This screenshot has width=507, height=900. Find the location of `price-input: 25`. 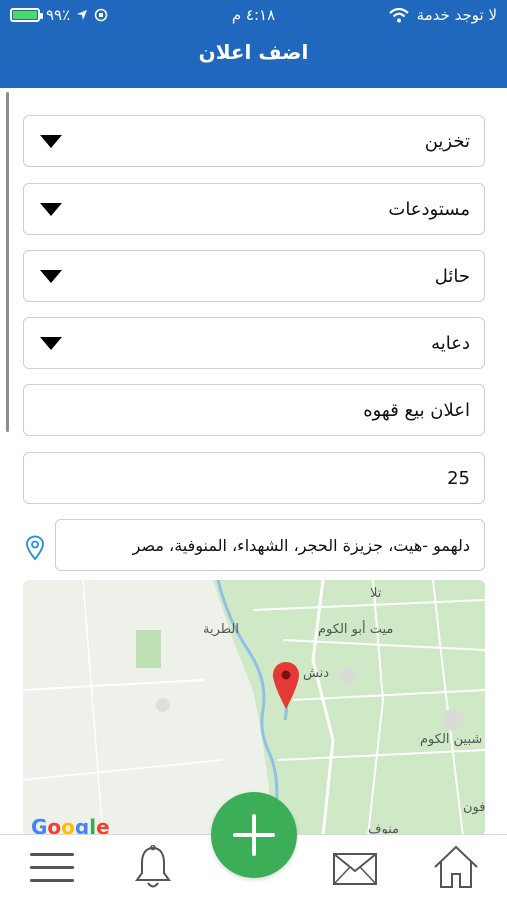

price-input: 25 is located at coordinates (254, 478).